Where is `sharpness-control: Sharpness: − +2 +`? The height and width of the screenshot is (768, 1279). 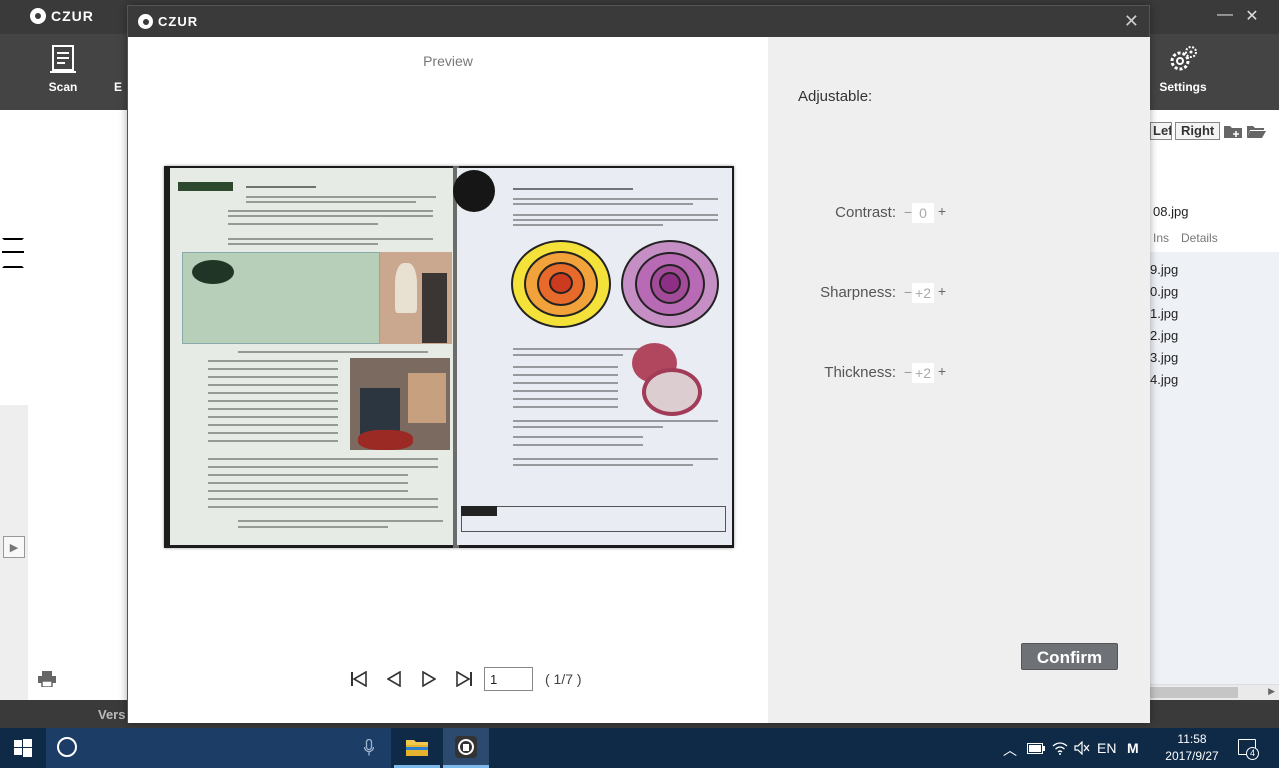
sharpness-control: Sharpness: − +2 + is located at coordinates (858, 293).